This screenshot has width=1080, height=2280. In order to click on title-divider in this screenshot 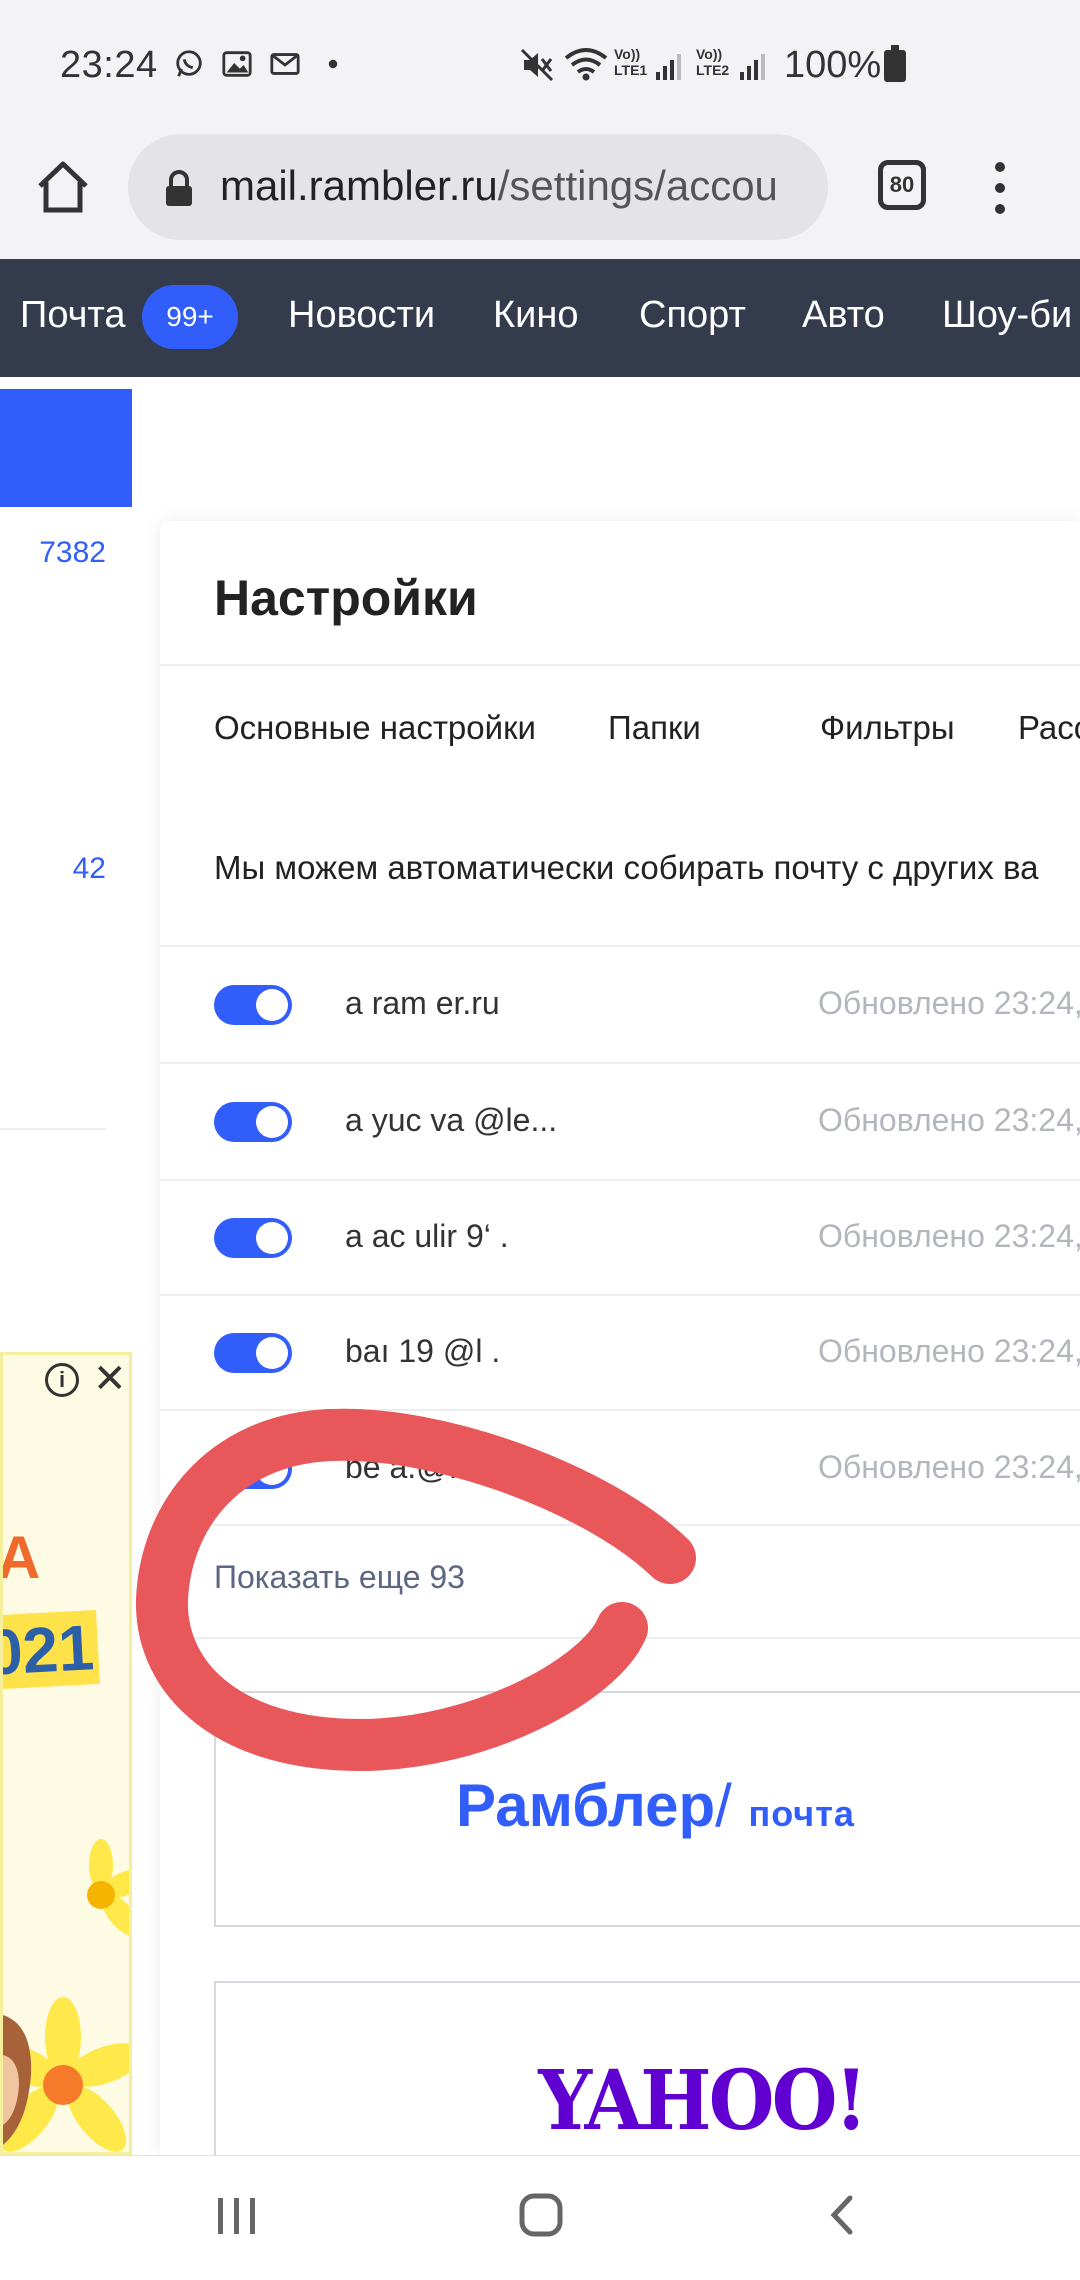, I will do `click(620, 665)`.